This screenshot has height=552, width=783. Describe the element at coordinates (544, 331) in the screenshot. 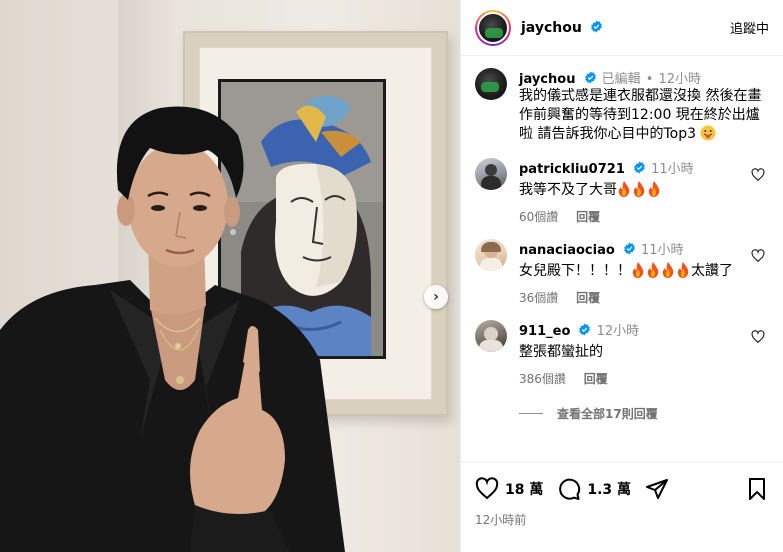

I see `comment-username: 911_eo` at that location.